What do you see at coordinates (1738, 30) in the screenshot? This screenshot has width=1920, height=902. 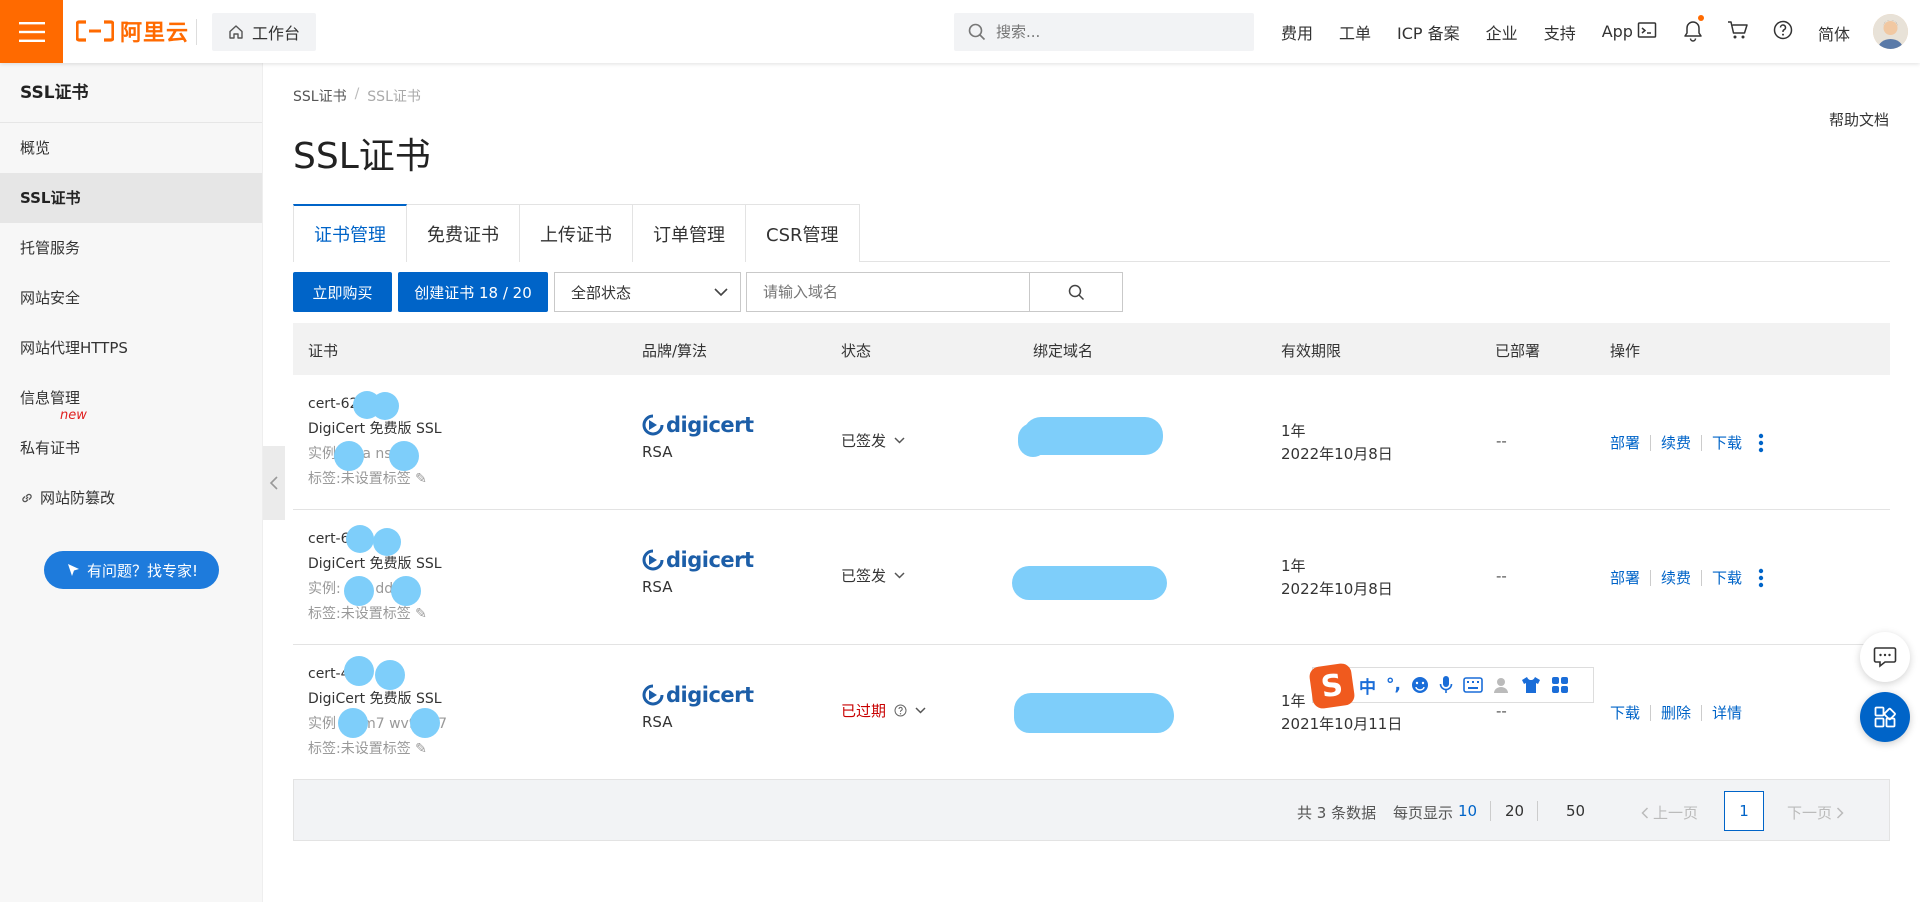 I see `cart-icon` at bounding box center [1738, 30].